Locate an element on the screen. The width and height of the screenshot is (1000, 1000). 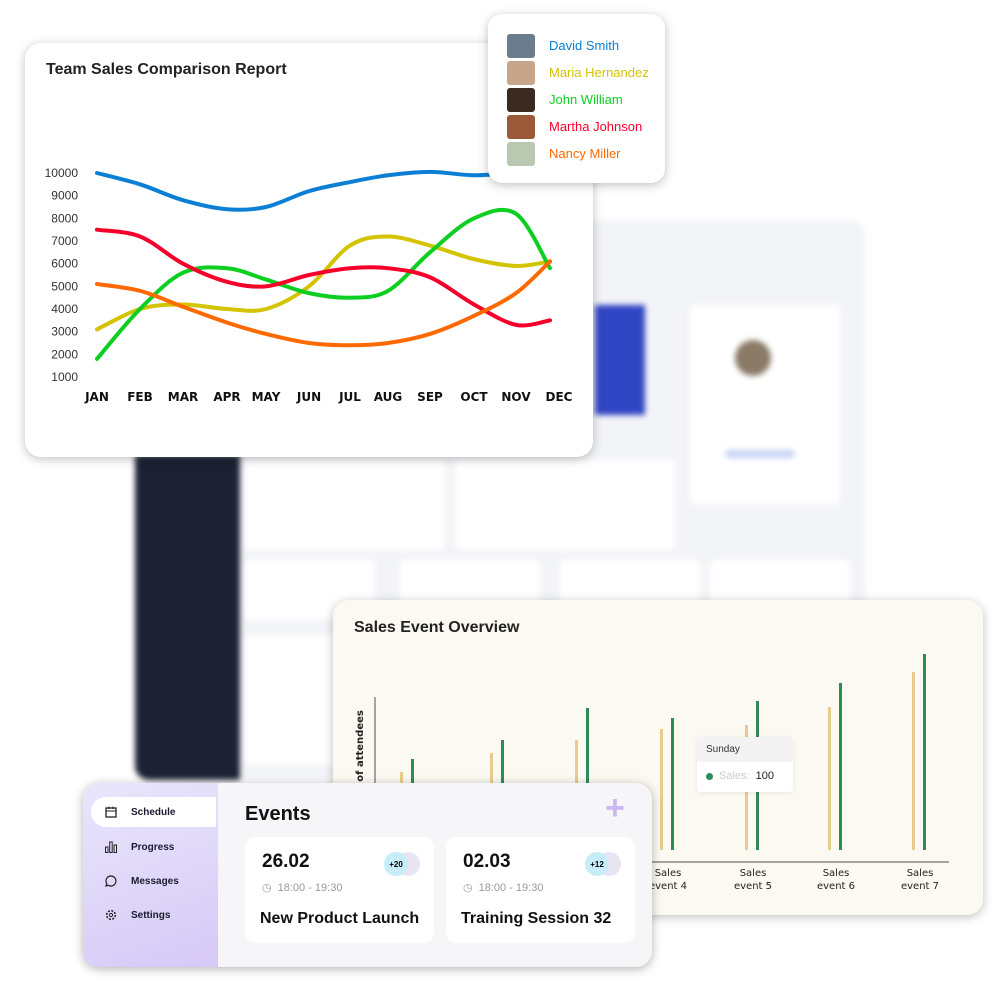
chart-tooltip: Sunday Sales: 100 is located at coordinates (745, 764).